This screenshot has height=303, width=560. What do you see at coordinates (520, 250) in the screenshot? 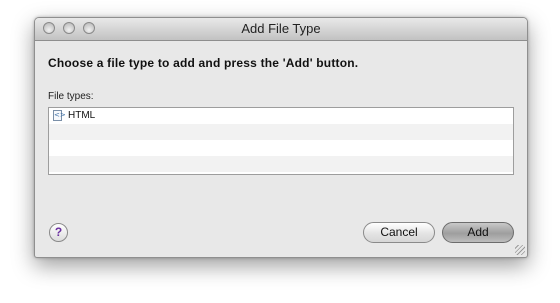
I see `resize-grip-icon` at bounding box center [520, 250].